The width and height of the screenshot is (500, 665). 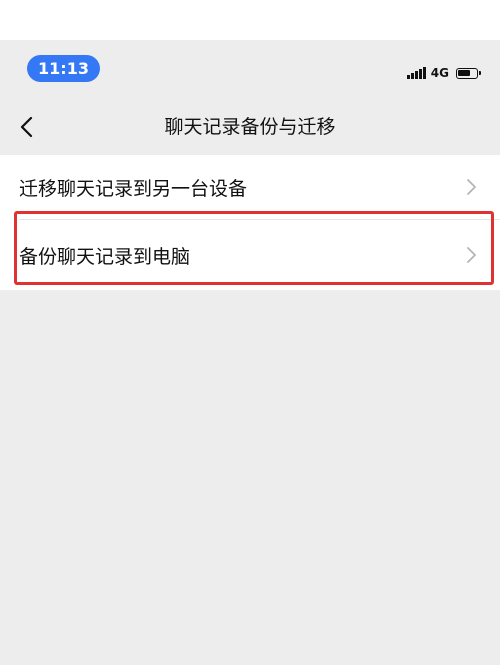 What do you see at coordinates (133, 188) in the screenshot?
I see `list-item-label: 迁移聊天记录到另一台设备` at bounding box center [133, 188].